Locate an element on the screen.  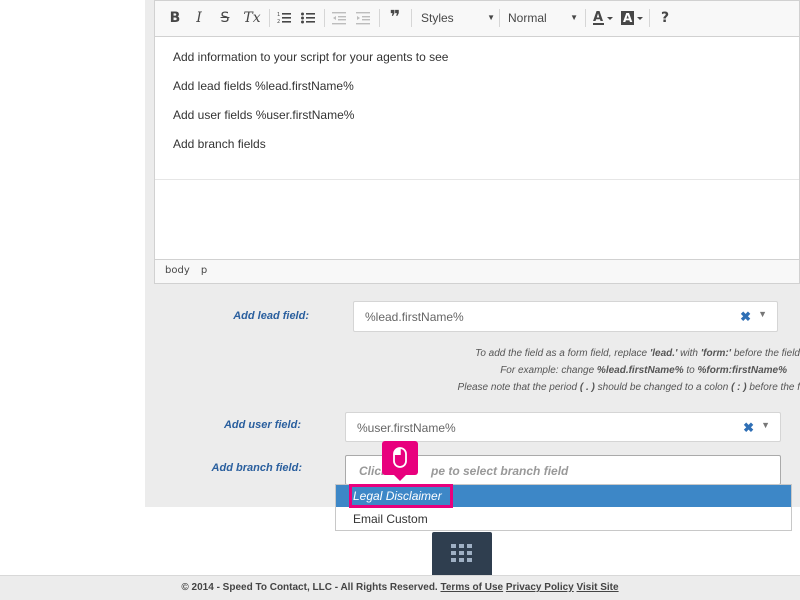
click-indicator is located at coordinates (400, 461).